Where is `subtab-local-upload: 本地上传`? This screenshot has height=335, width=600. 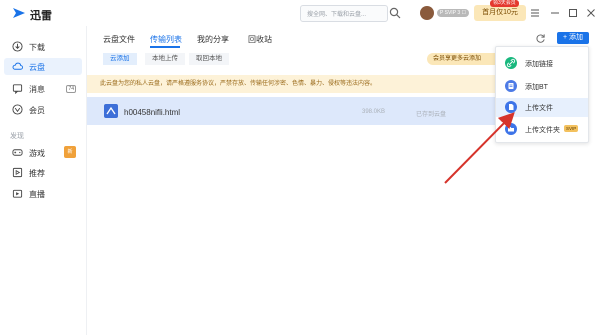 subtab-local-upload: 本地上传 is located at coordinates (165, 59).